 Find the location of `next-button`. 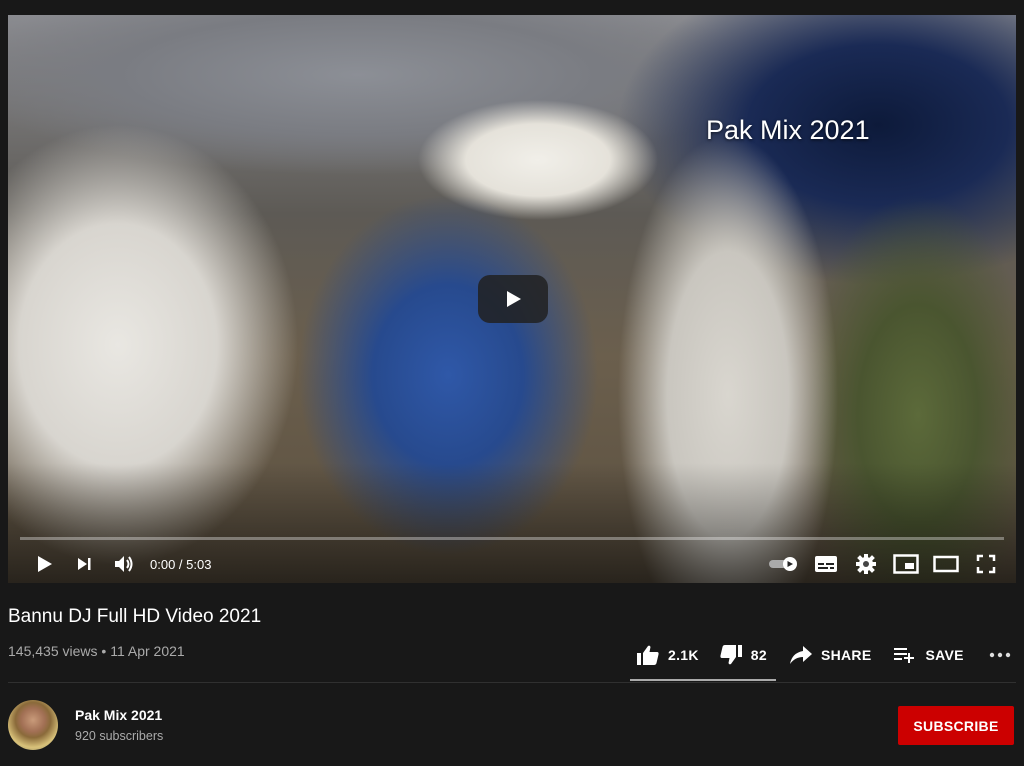

next-button is located at coordinates (84, 564).